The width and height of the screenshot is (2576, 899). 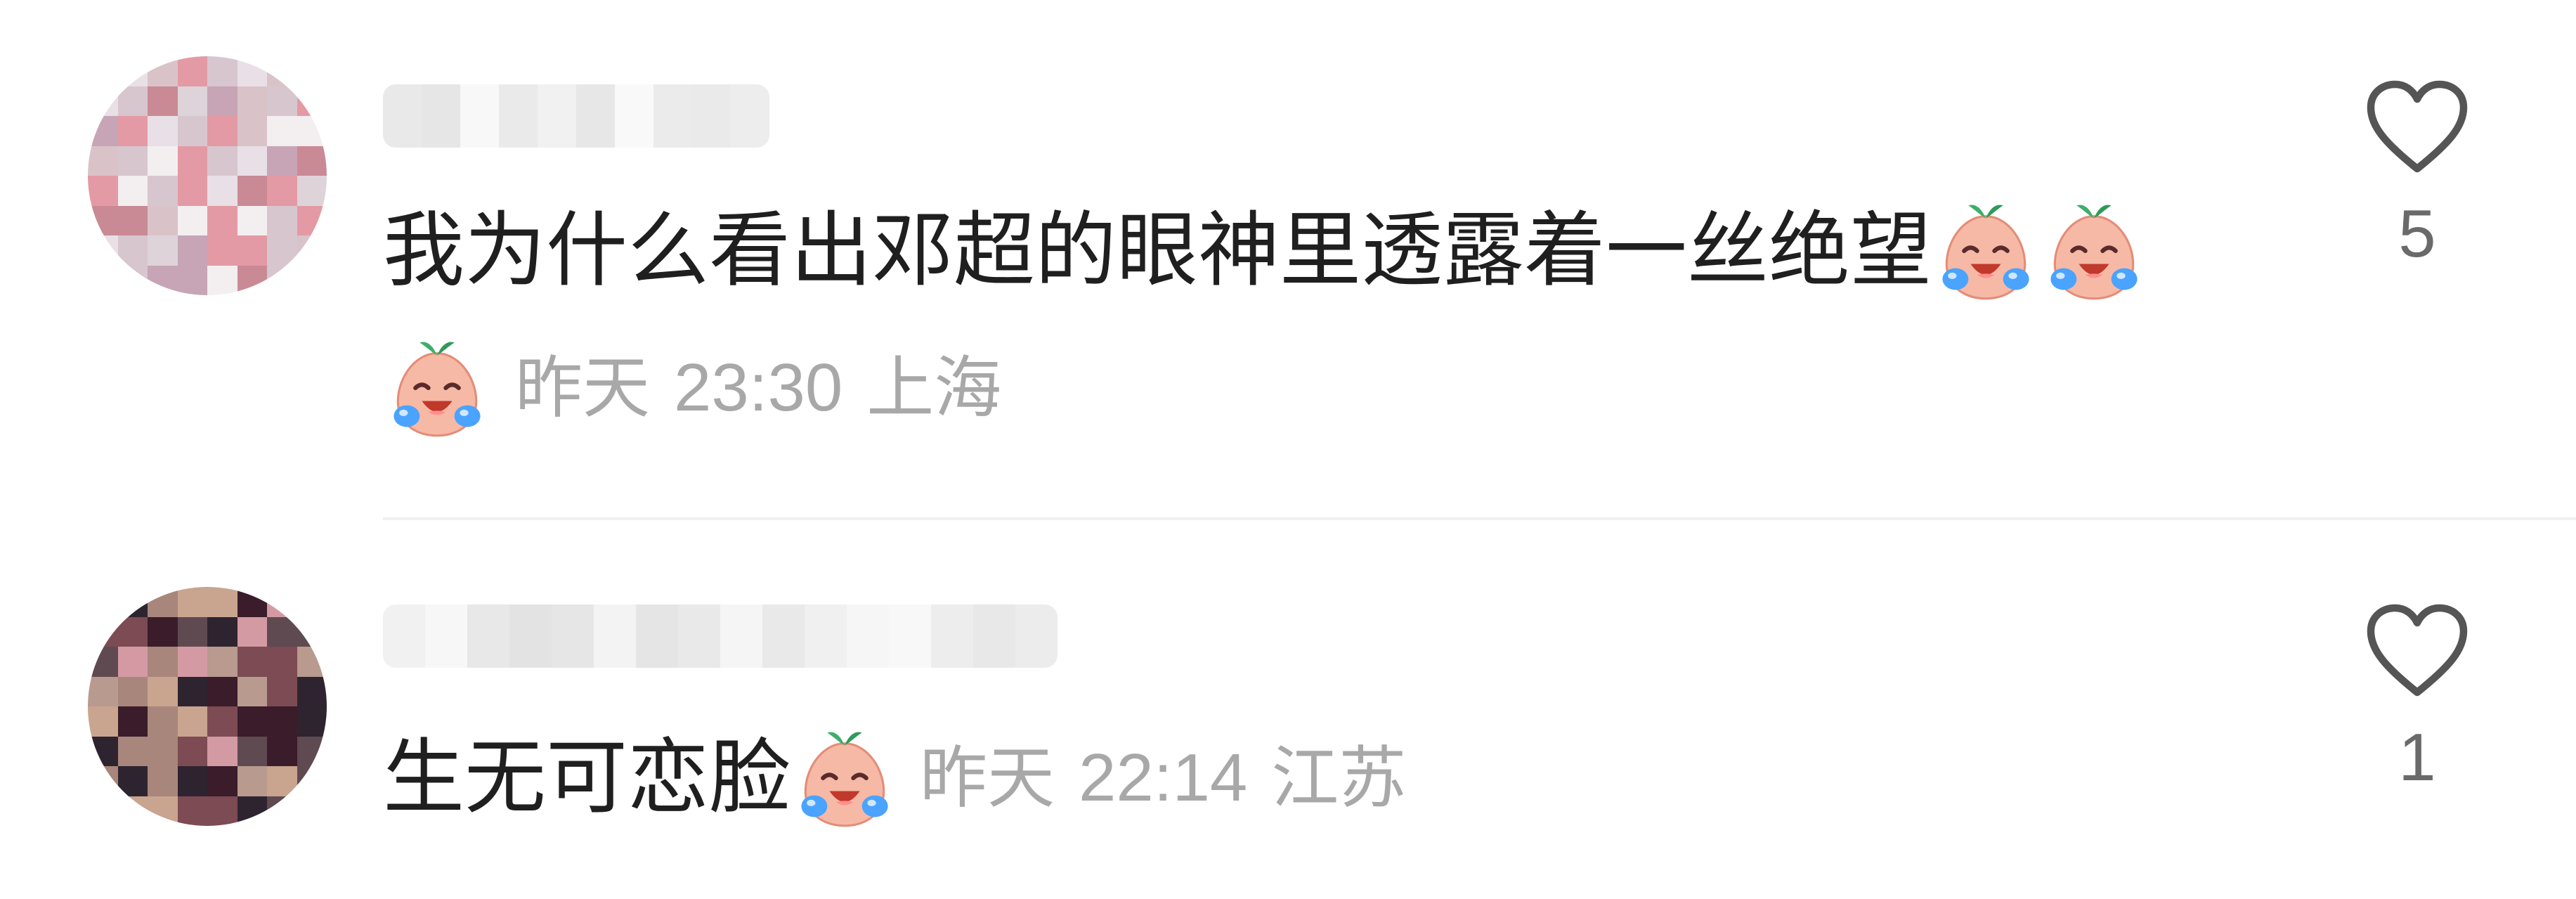 What do you see at coordinates (758, 388) in the screenshot?
I see `comment-time: 23:30` at bounding box center [758, 388].